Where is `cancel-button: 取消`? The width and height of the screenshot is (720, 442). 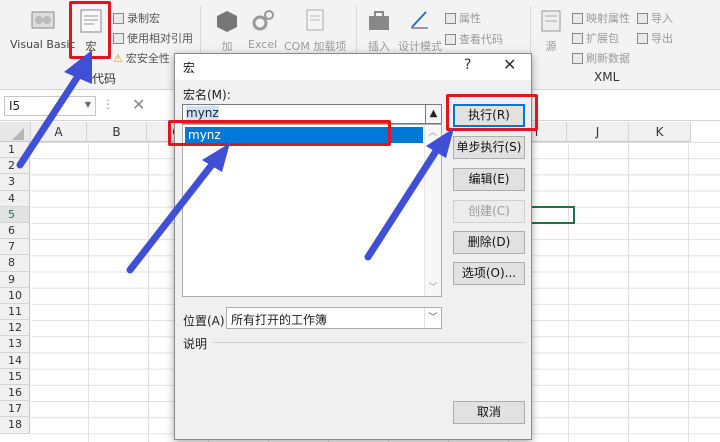 cancel-button: 取消 is located at coordinates (489, 412).